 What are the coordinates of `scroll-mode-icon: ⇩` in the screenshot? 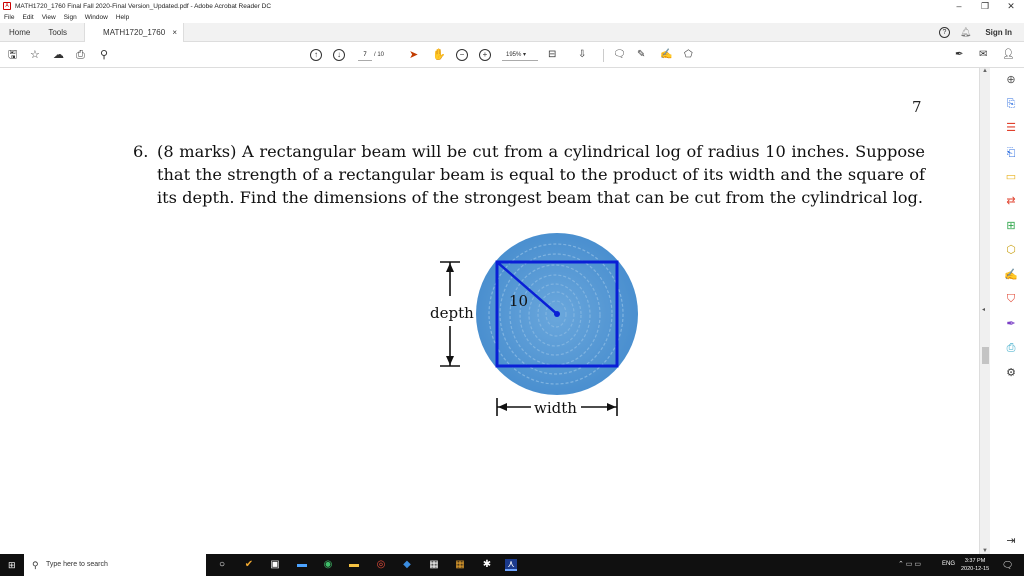 It's located at (582, 55).